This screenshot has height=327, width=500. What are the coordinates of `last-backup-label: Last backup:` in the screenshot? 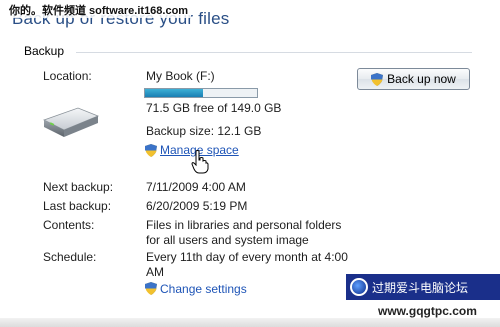 It's located at (77, 206).